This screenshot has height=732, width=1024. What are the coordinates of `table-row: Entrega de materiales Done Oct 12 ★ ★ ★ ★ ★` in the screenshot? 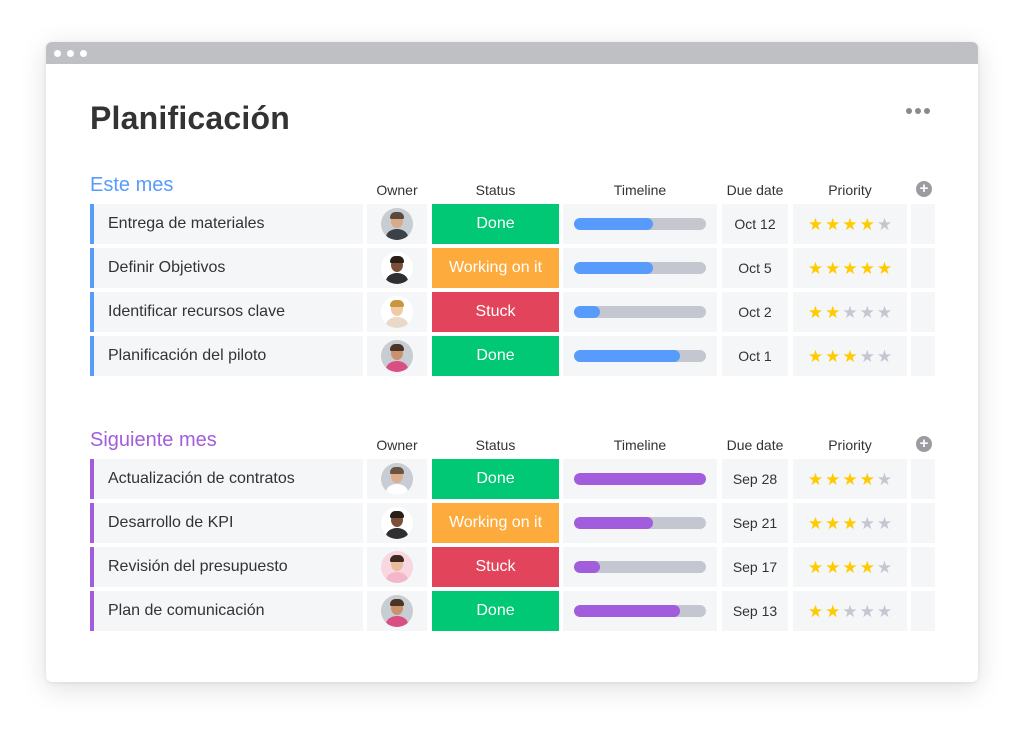 It's located at (513, 224).